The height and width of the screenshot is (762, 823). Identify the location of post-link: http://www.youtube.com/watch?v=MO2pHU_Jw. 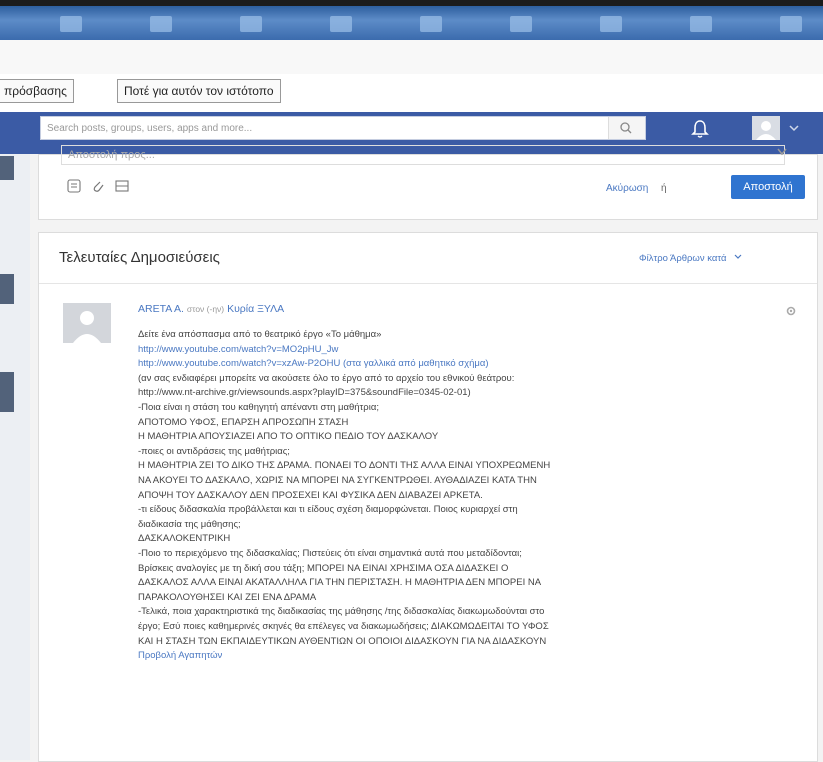
(238, 350).